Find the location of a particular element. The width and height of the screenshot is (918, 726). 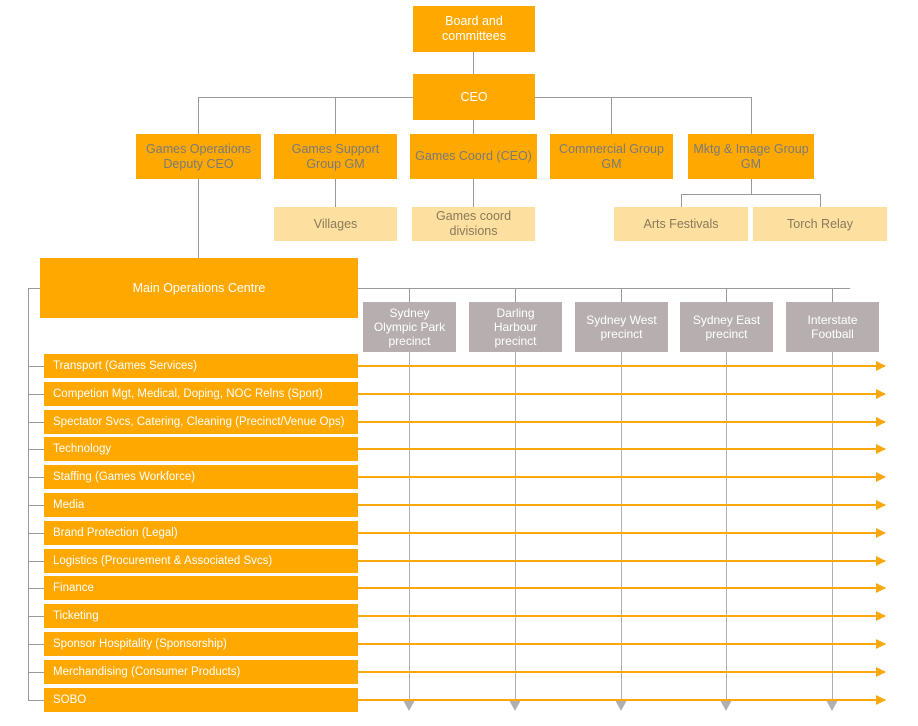

connector-mktg-stem is located at coordinates (751, 186).